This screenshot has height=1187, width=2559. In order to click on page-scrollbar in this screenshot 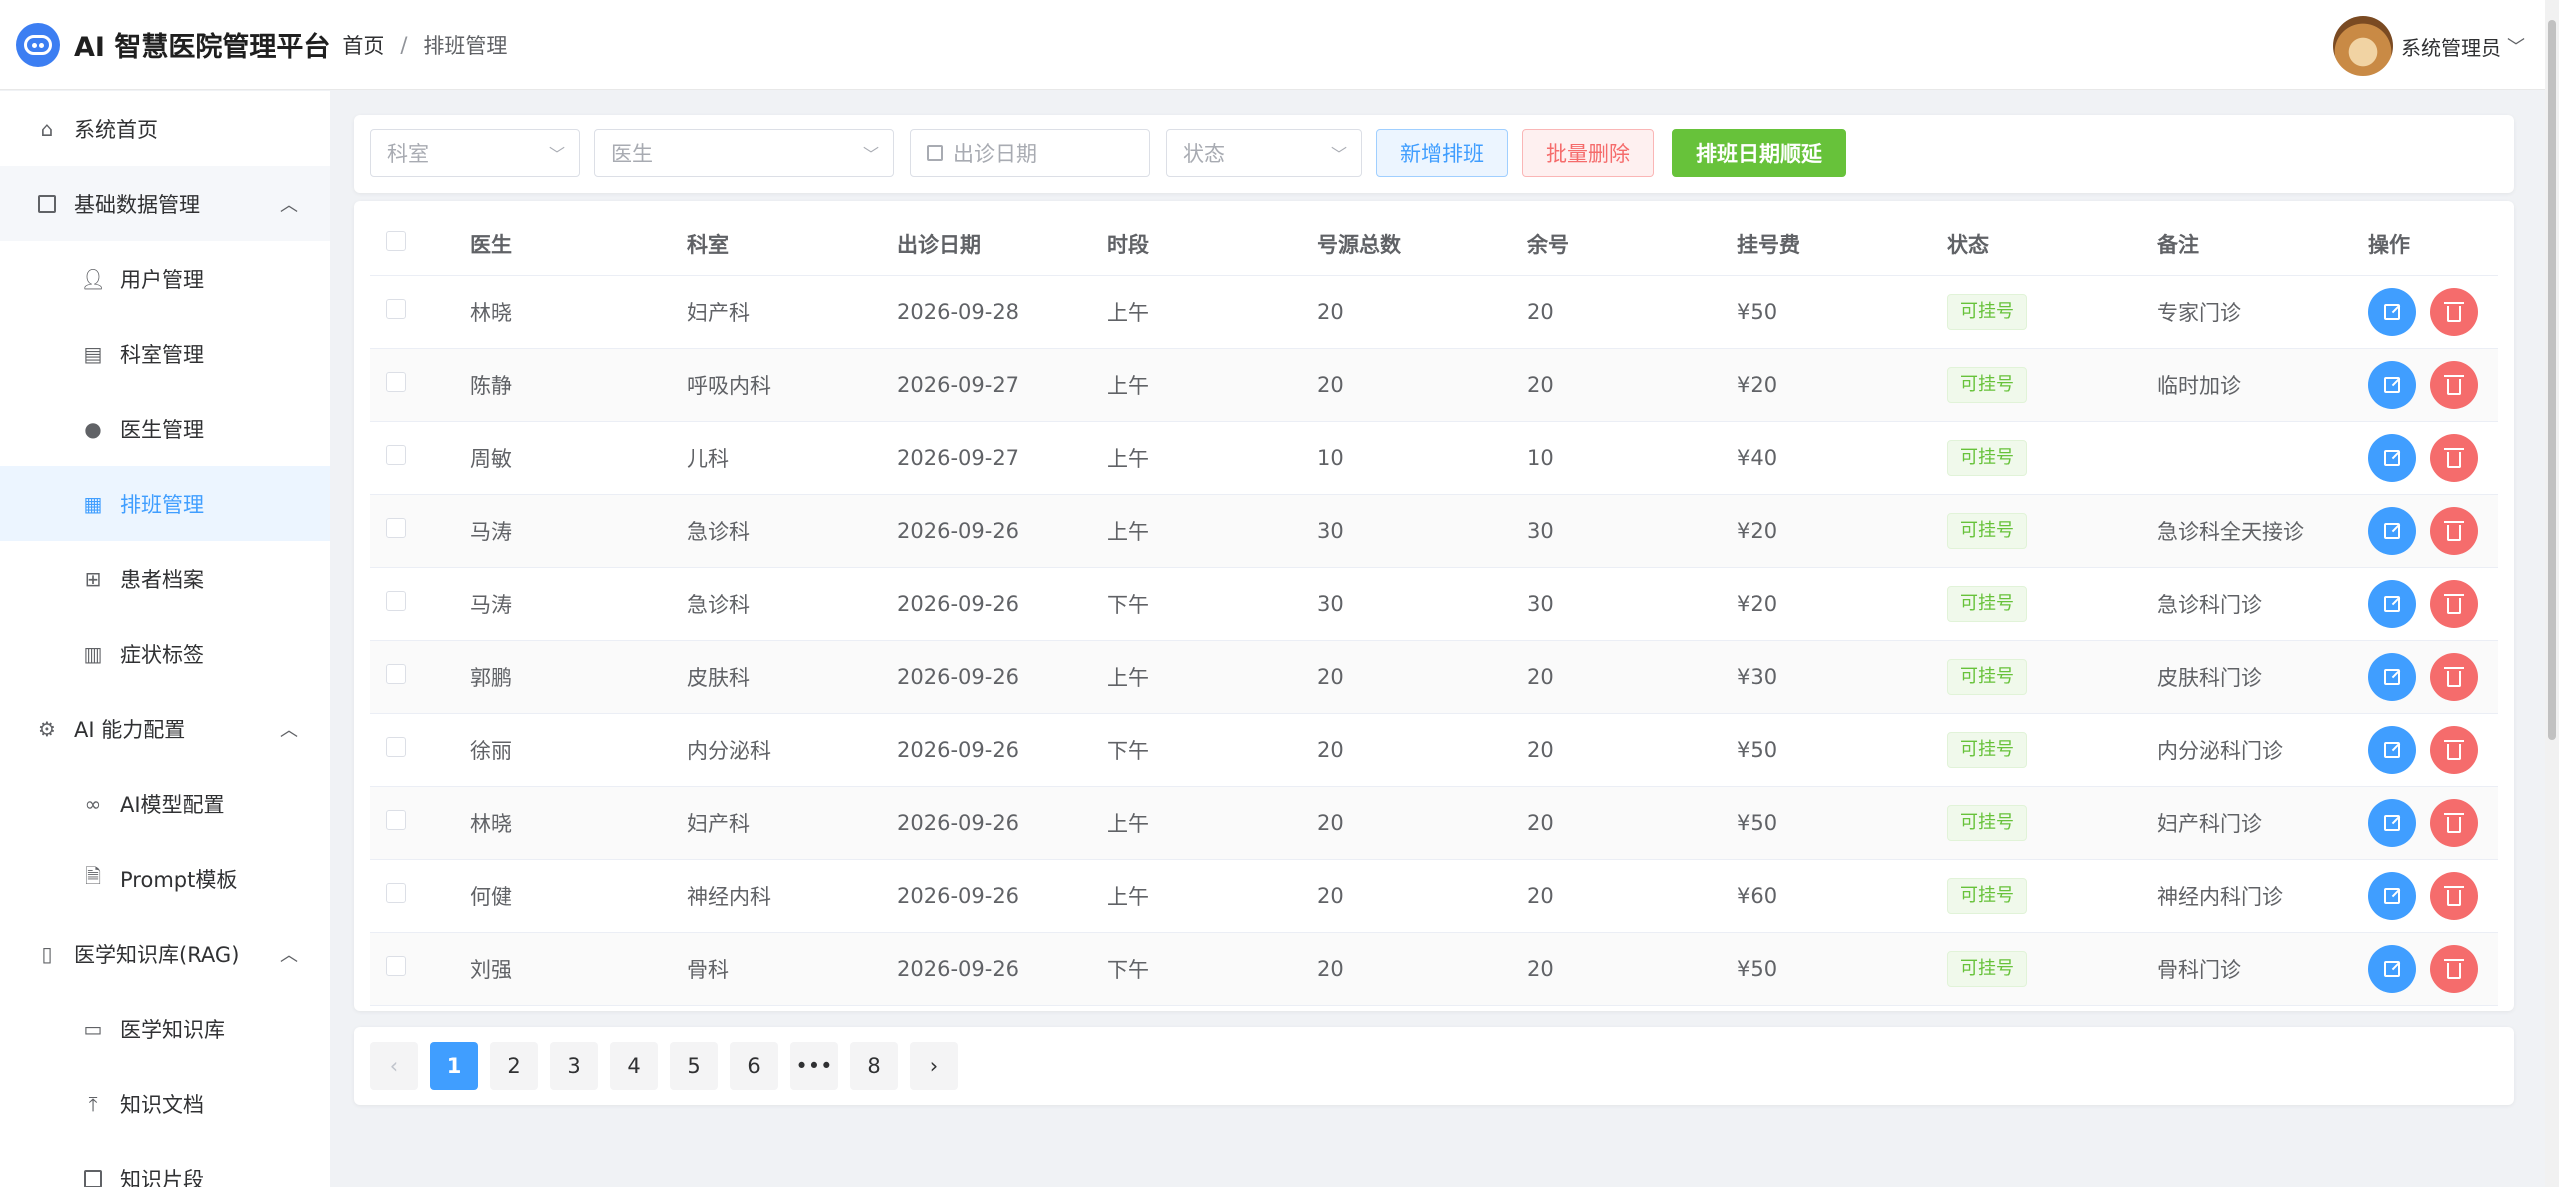, I will do `click(2552, 593)`.